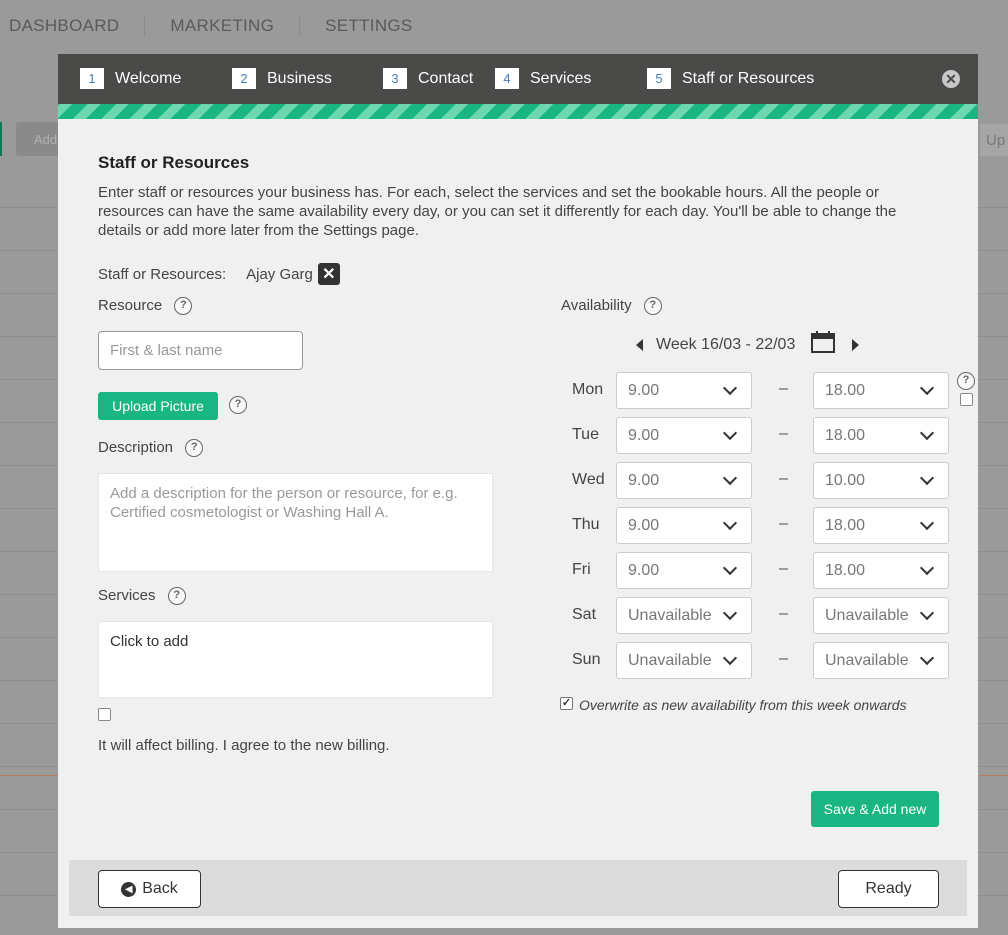 The image size is (1008, 935). What do you see at coordinates (507, 78) in the screenshot?
I see `step-number: 4` at bounding box center [507, 78].